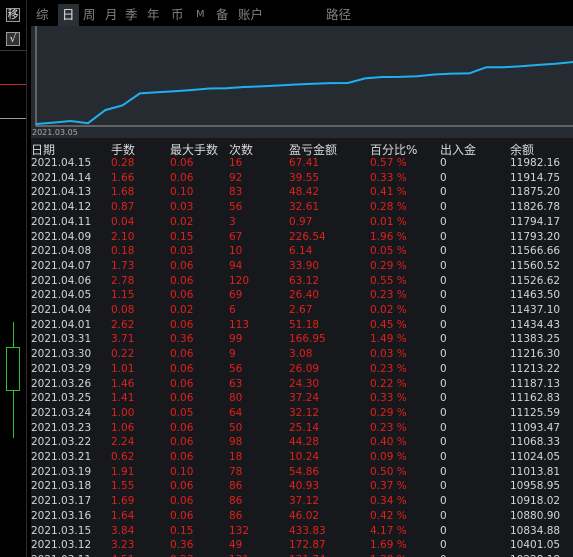  Describe the element at coordinates (55, 132) in the screenshot. I see `x-start-label: 2021.03.05` at that location.